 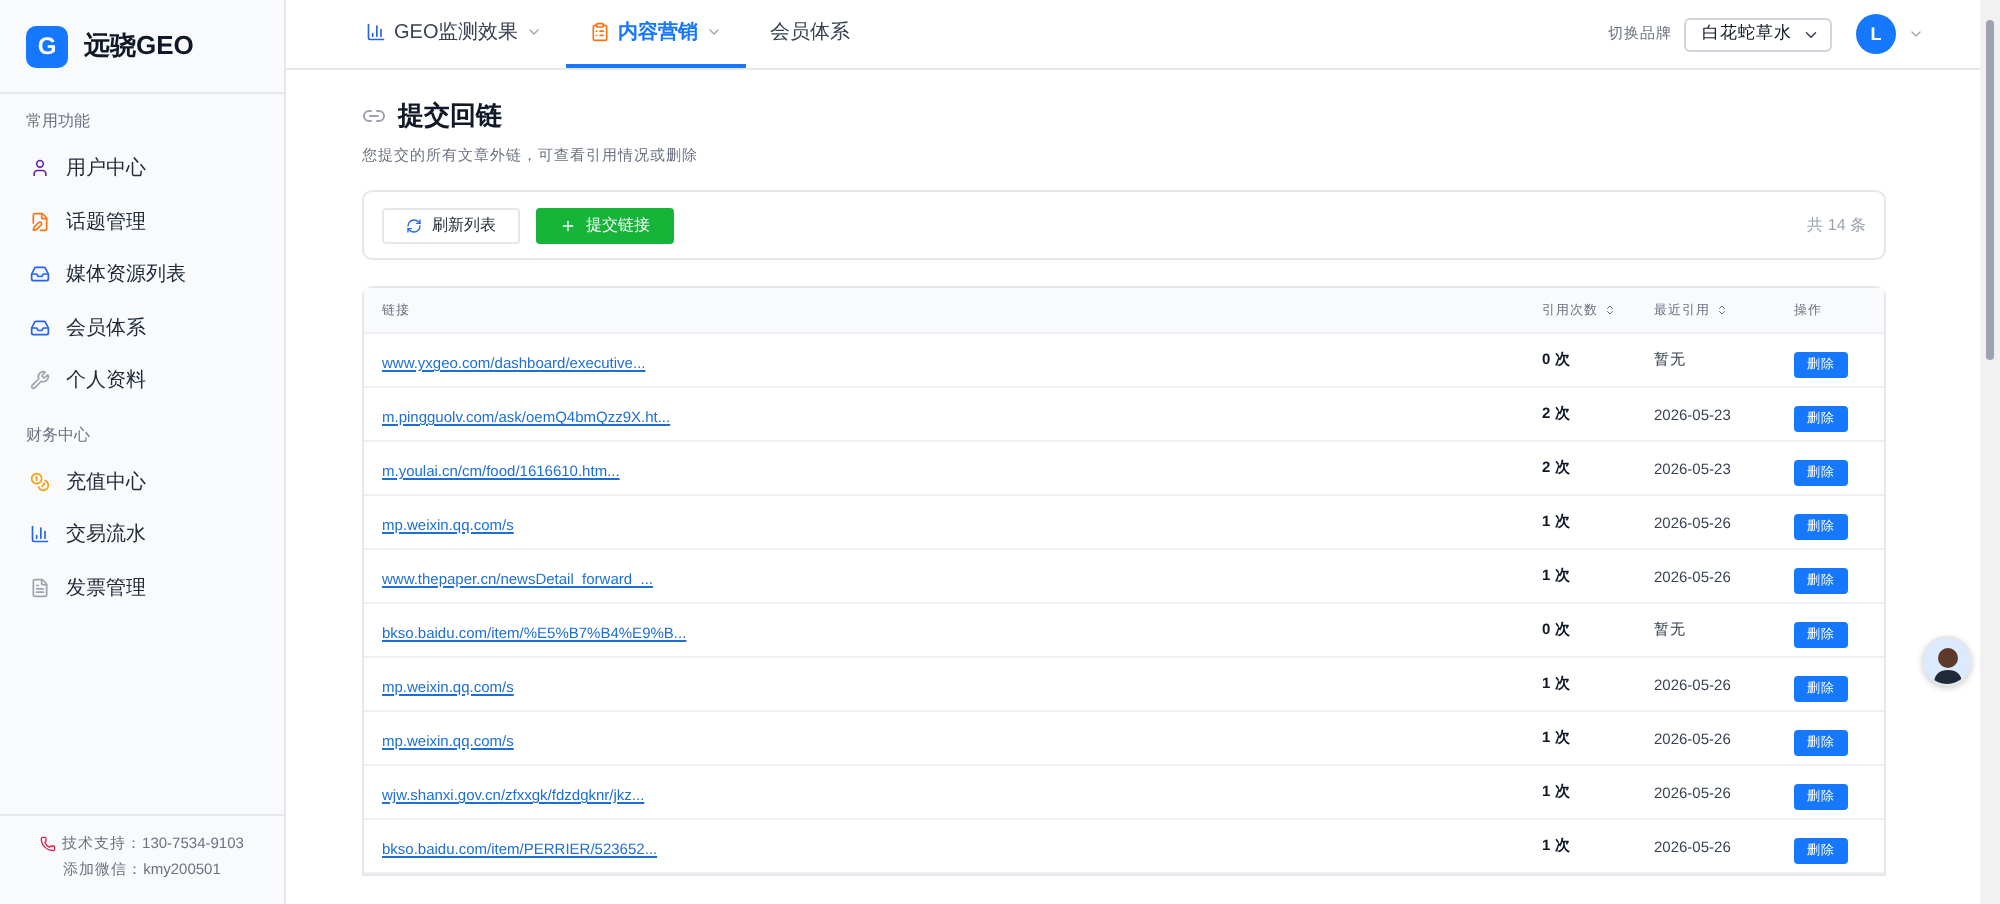 I want to click on plus-icon, so click(x=568, y=225).